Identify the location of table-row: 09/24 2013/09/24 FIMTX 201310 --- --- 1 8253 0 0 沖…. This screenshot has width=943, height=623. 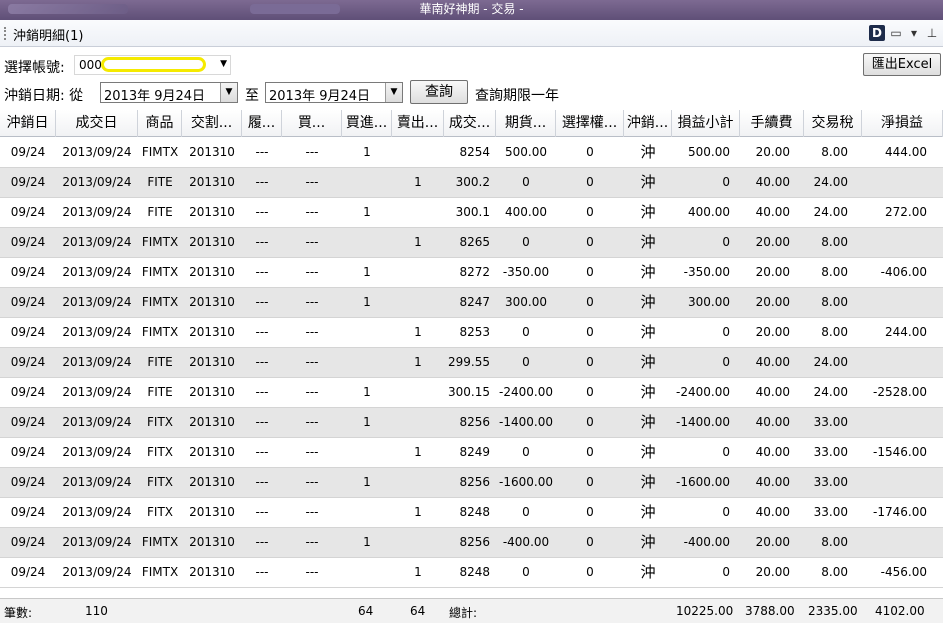
(471, 333).